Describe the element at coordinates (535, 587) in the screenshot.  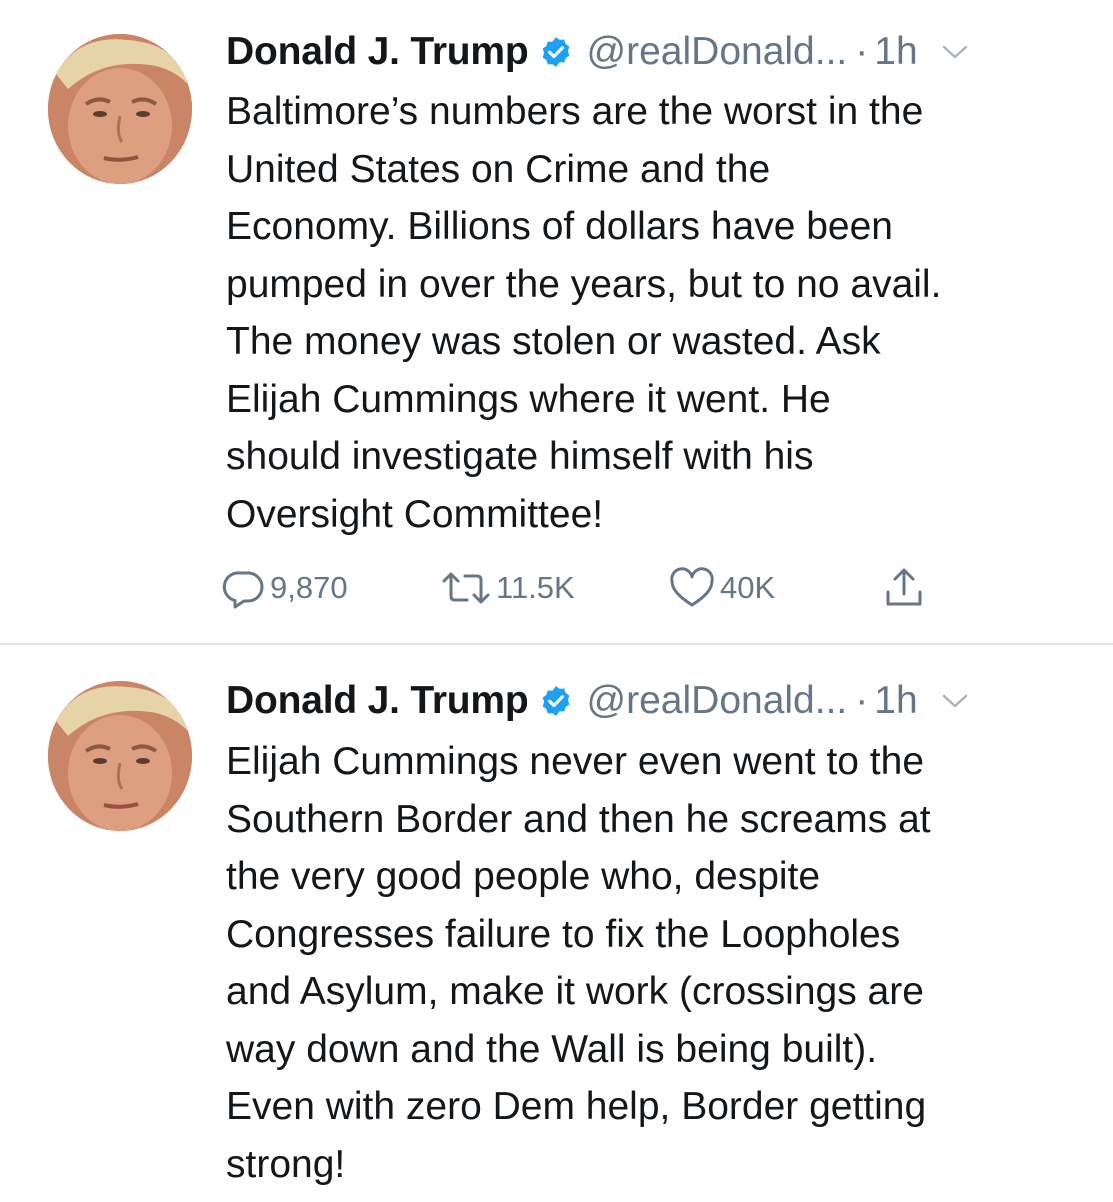
I see `retweet-count: 11.5K` at that location.